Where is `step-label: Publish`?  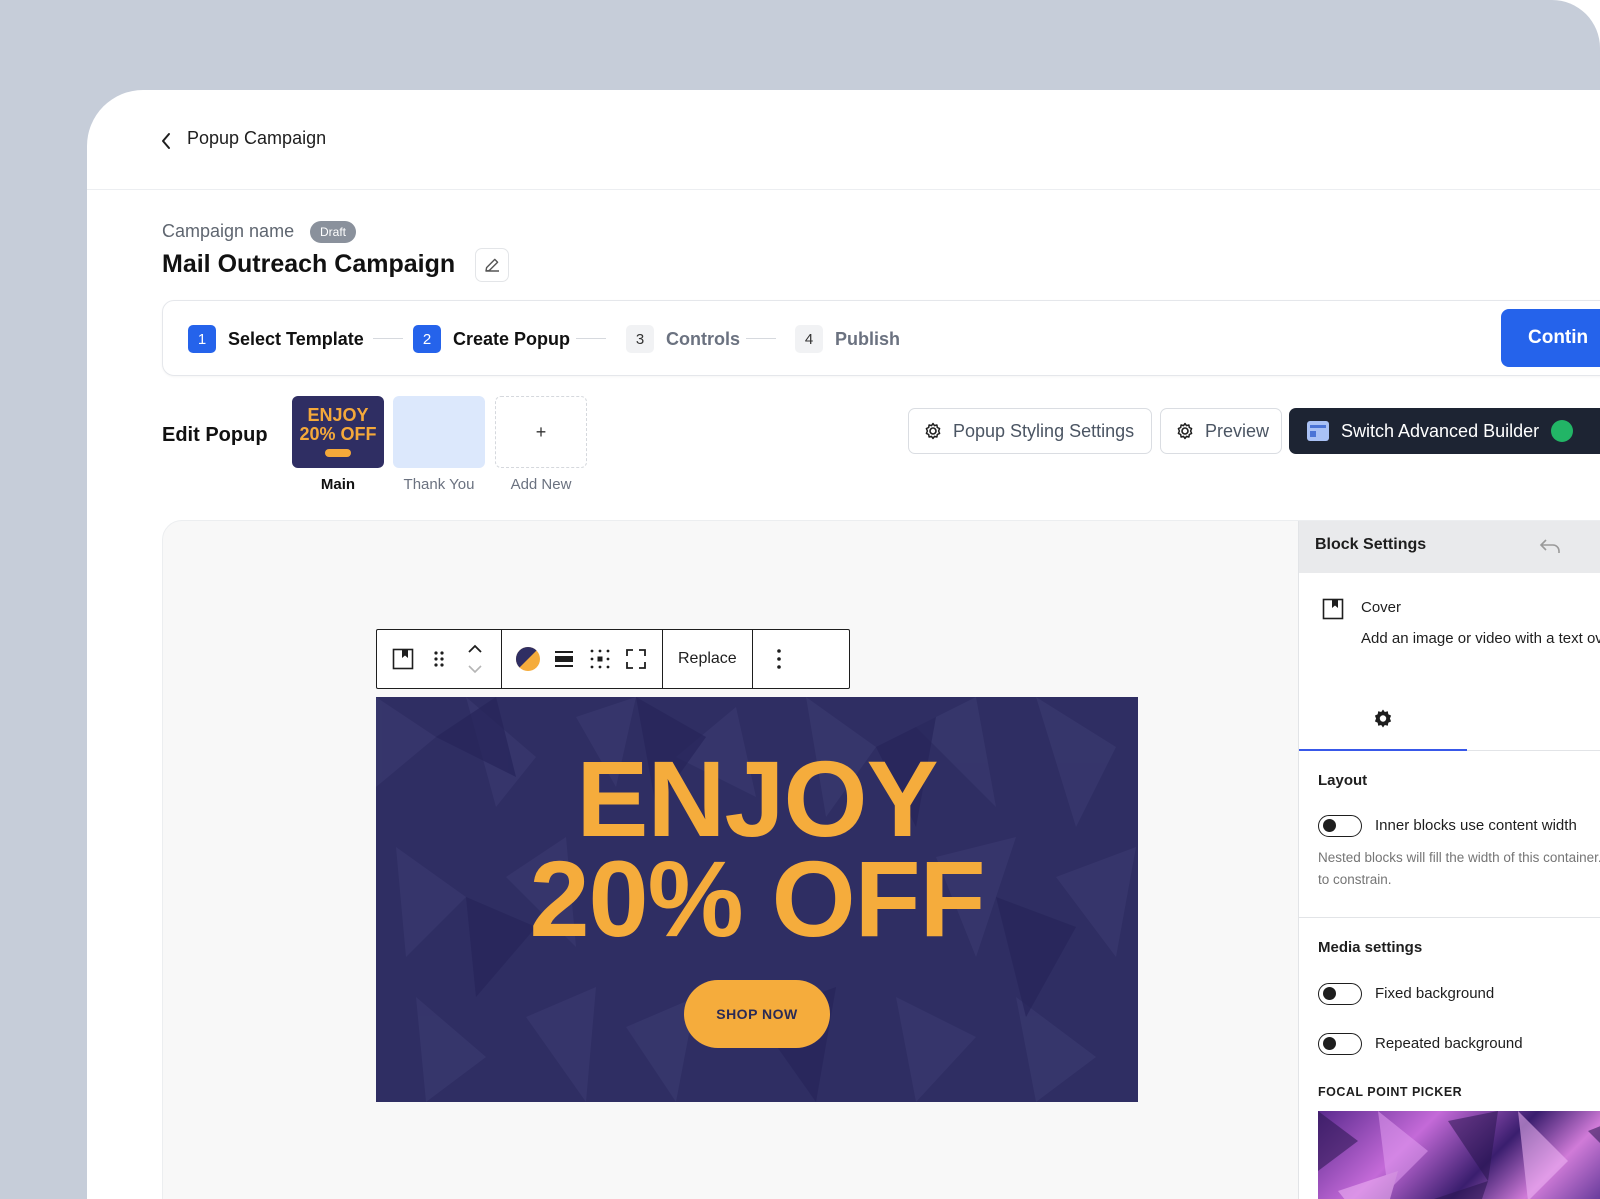
step-label: Publish is located at coordinates (868, 338).